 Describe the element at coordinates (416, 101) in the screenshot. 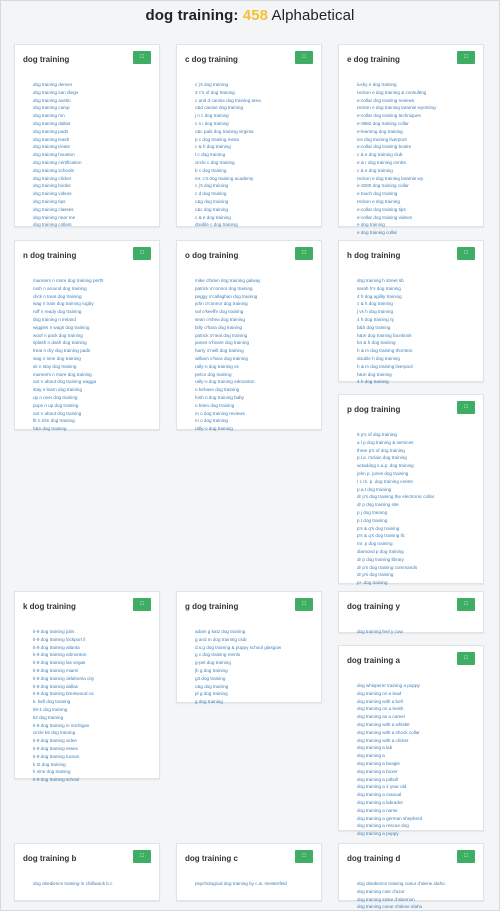

I see `keyword-link: e-collar dog training reviews` at that location.